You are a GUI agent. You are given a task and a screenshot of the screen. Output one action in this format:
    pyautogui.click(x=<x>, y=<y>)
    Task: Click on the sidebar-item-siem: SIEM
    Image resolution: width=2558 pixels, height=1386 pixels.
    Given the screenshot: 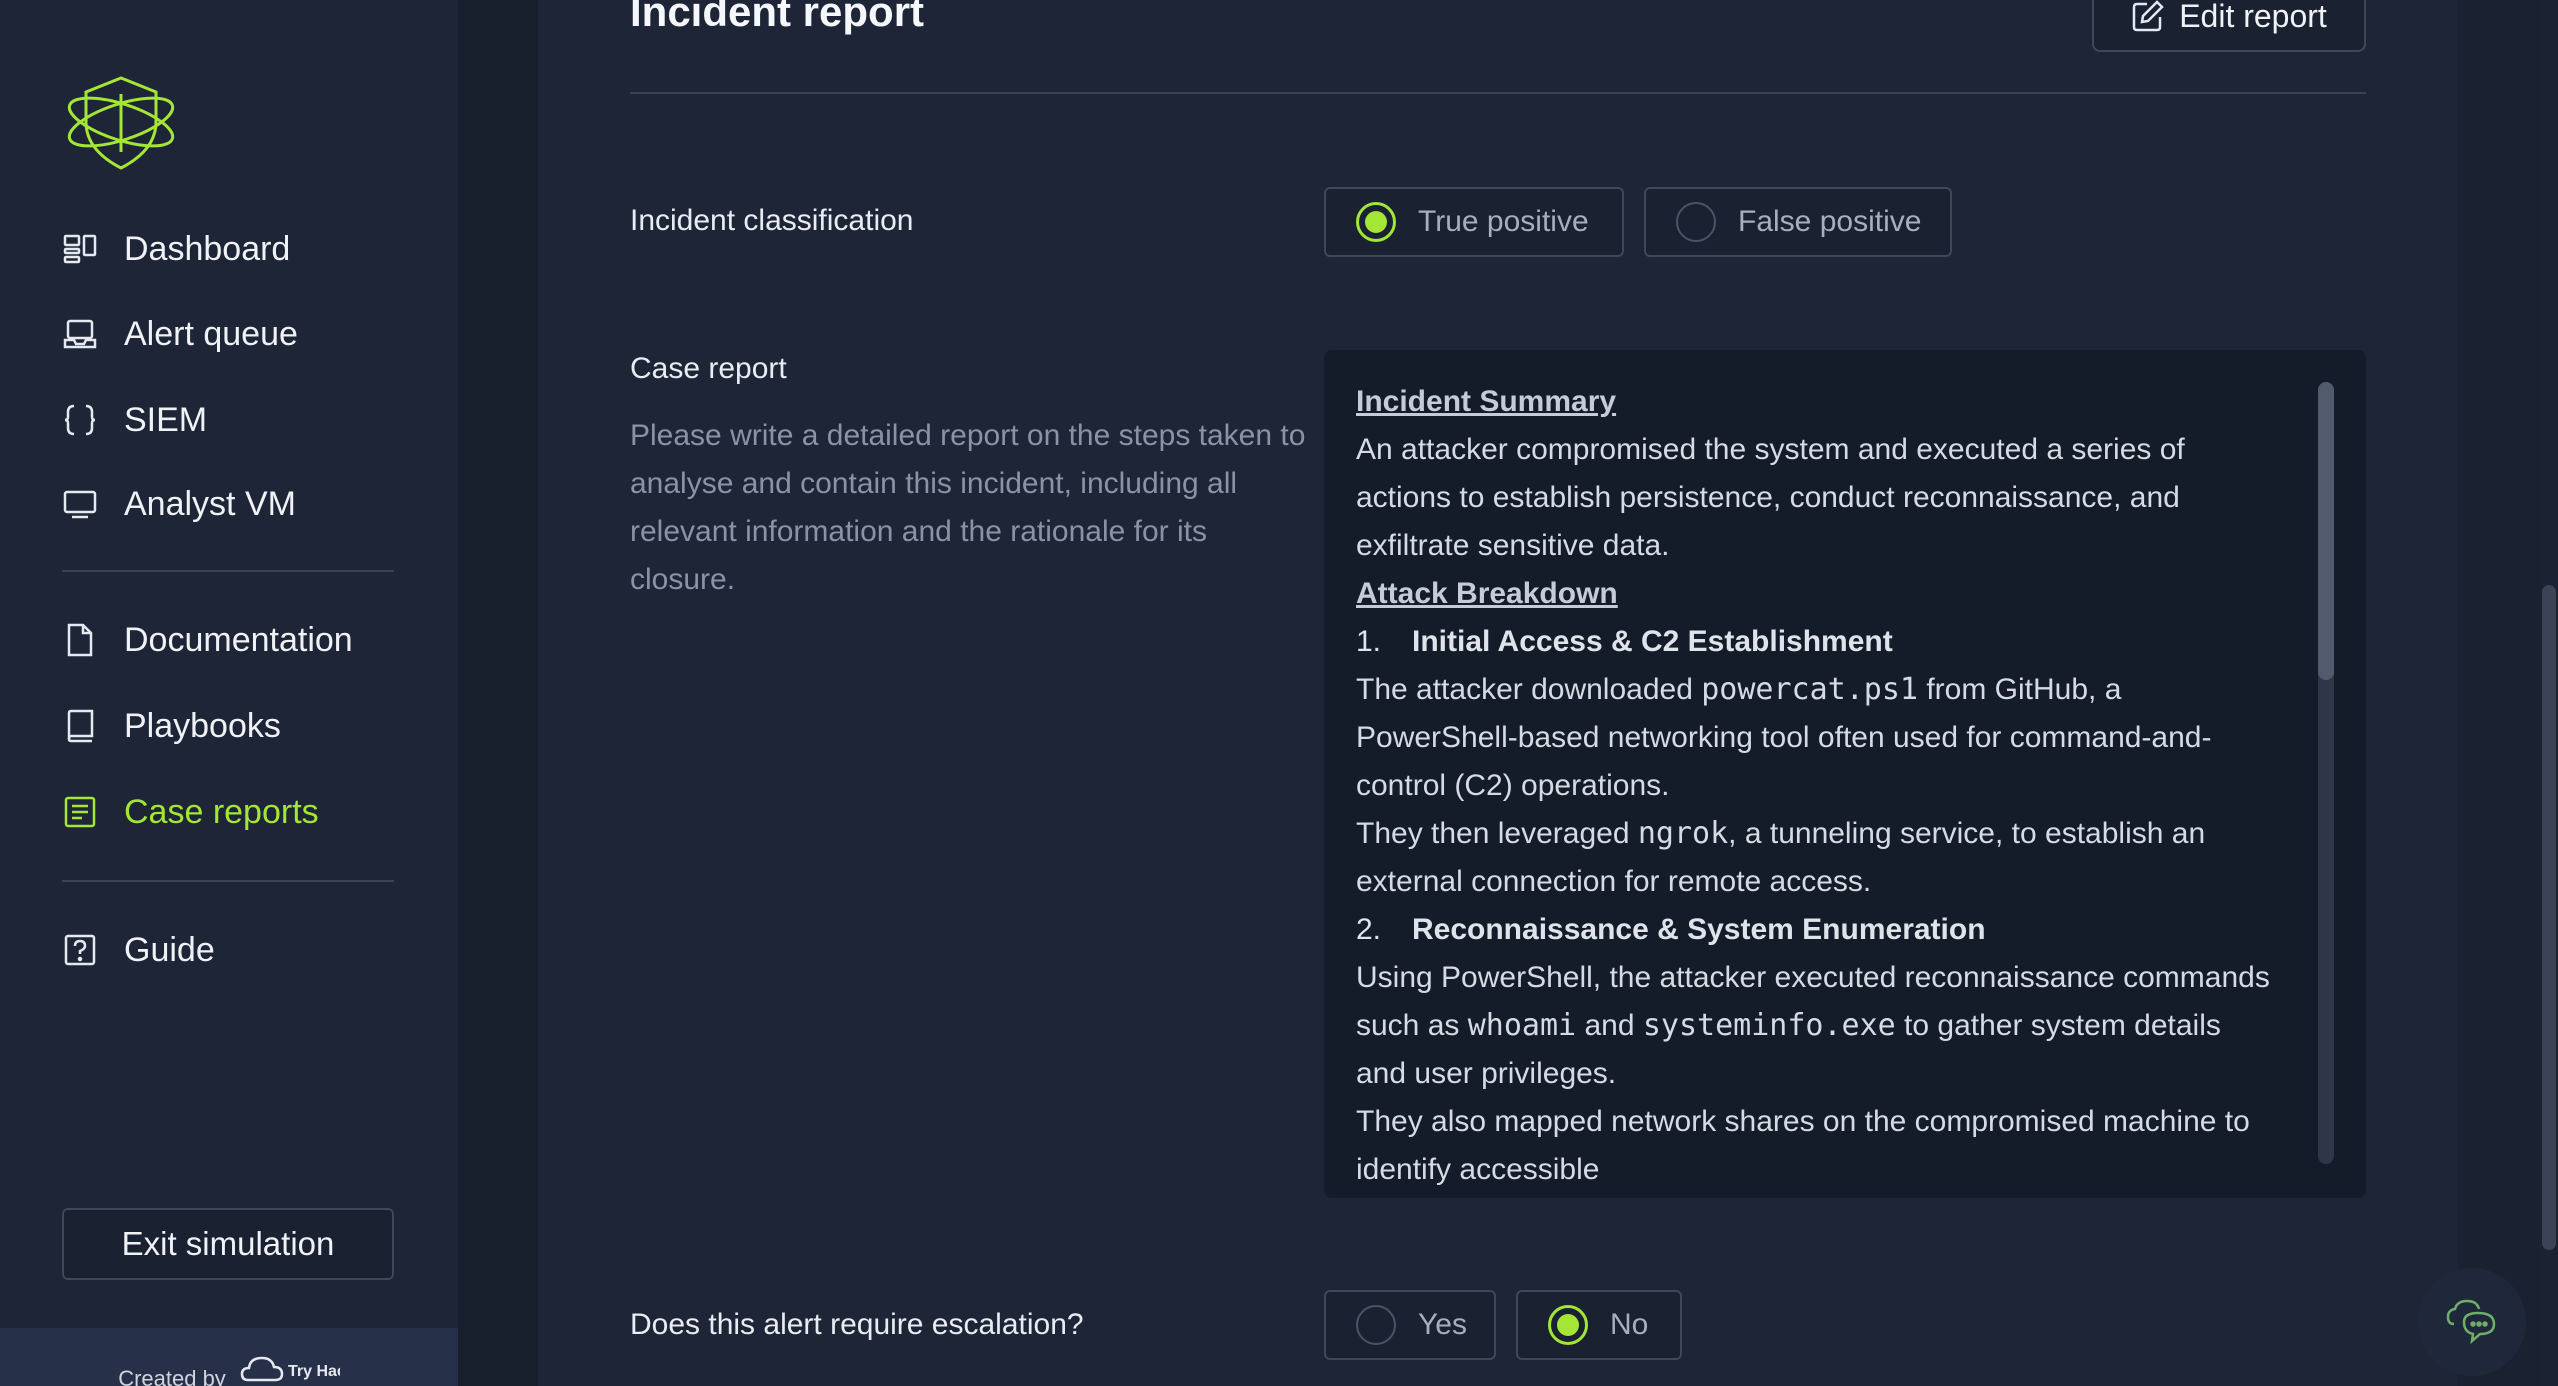 What is the action you would take?
    pyautogui.click(x=133, y=420)
    